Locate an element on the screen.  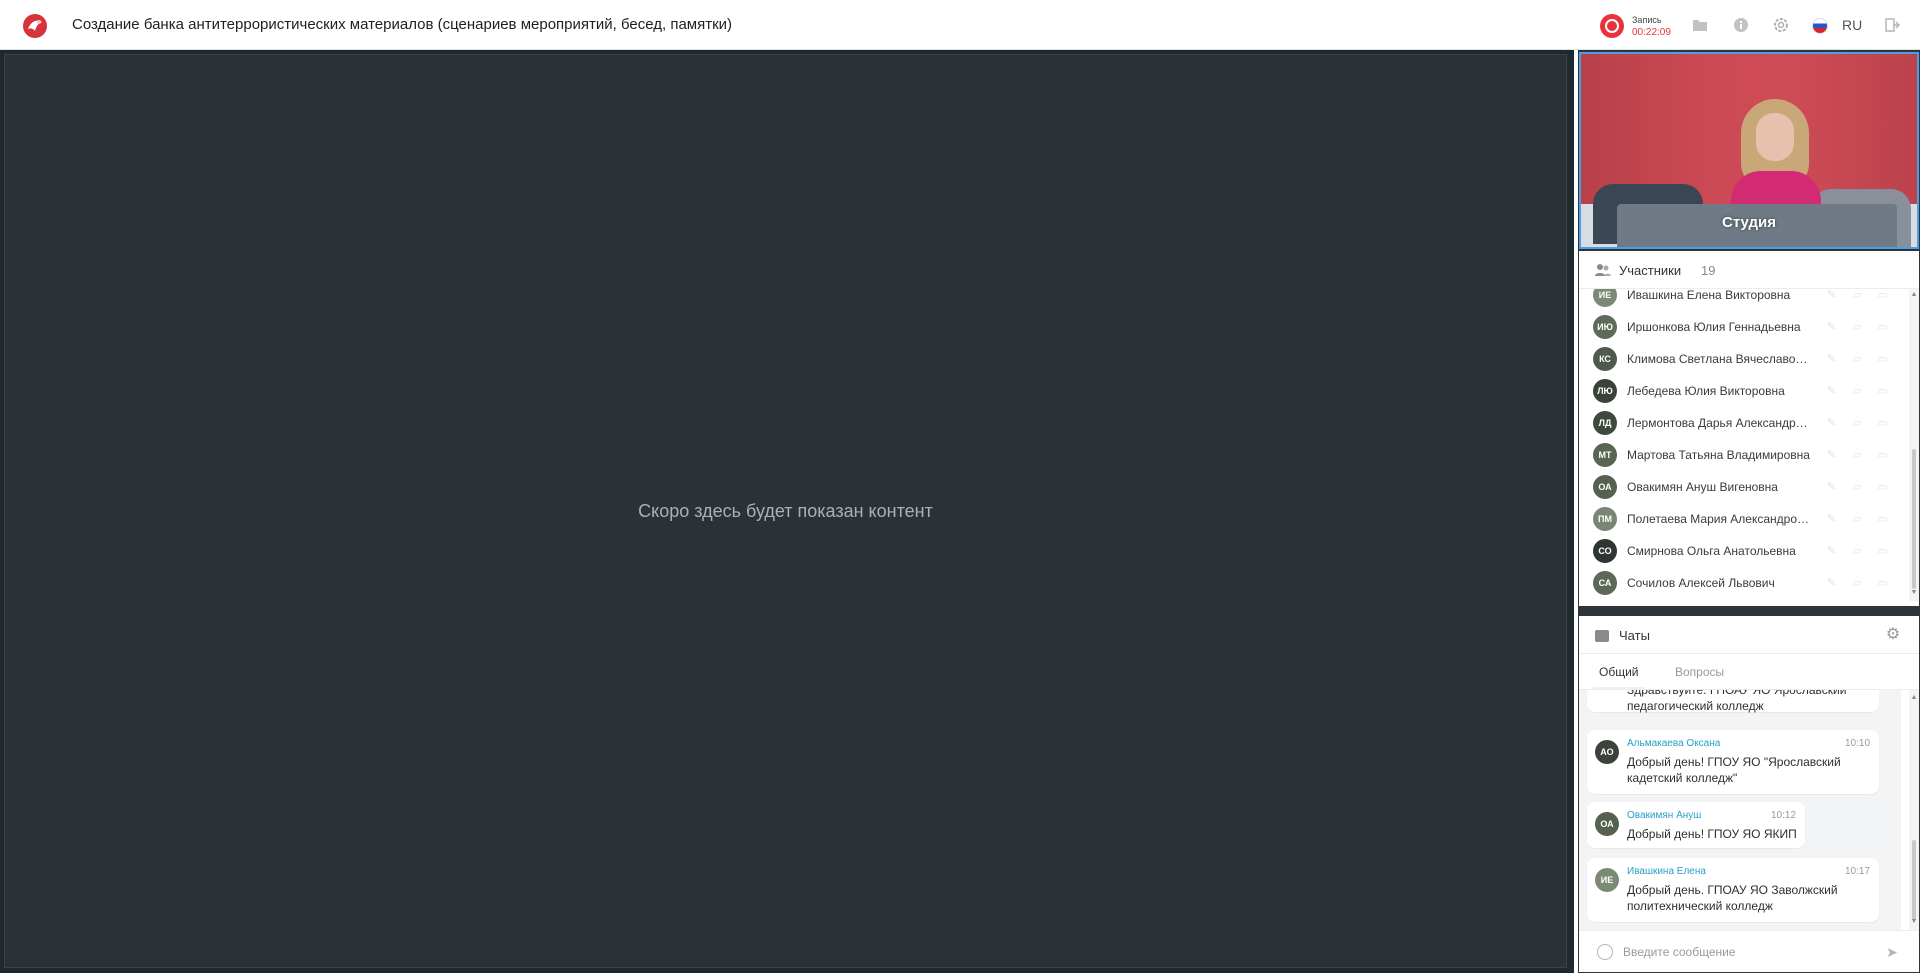
message-text: педагогический колледж is located at coordinates (1695, 706).